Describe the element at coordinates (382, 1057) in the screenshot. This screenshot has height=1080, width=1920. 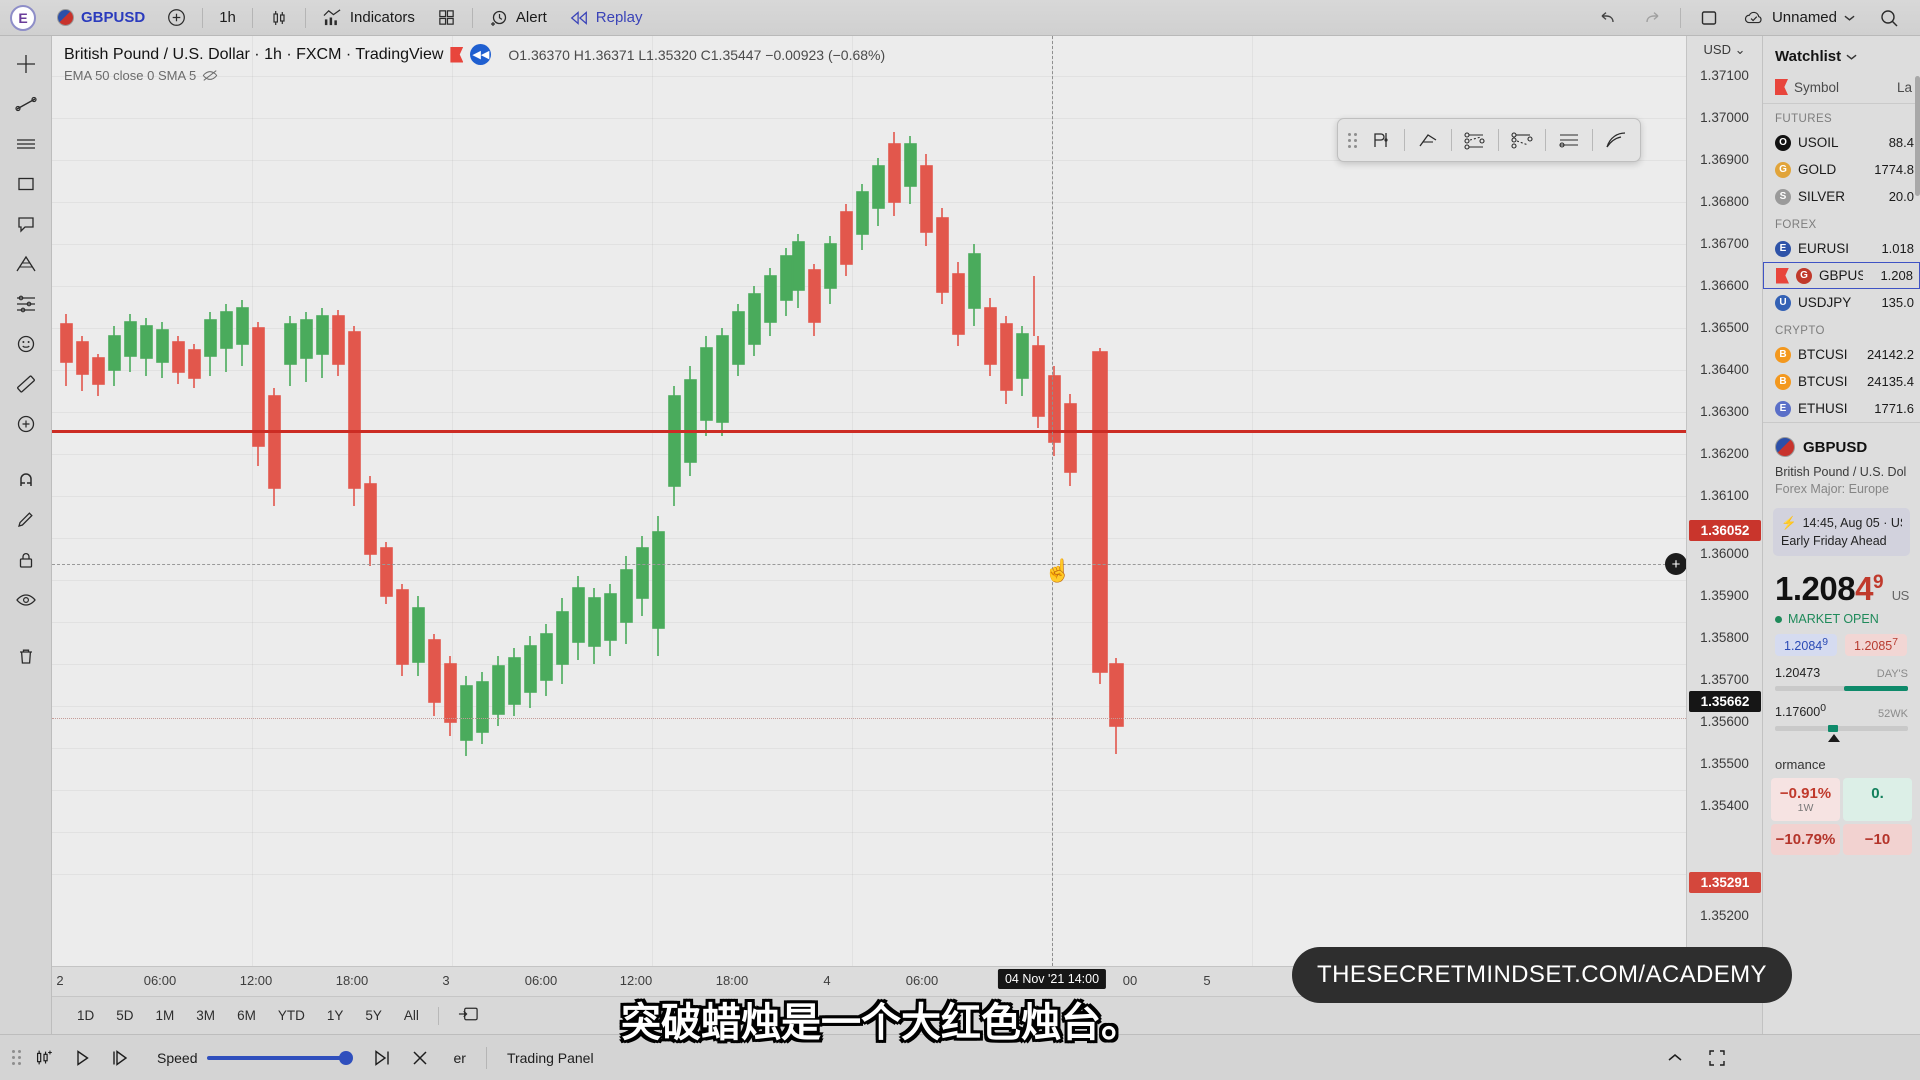
I see `jump-to-end-icon` at that location.